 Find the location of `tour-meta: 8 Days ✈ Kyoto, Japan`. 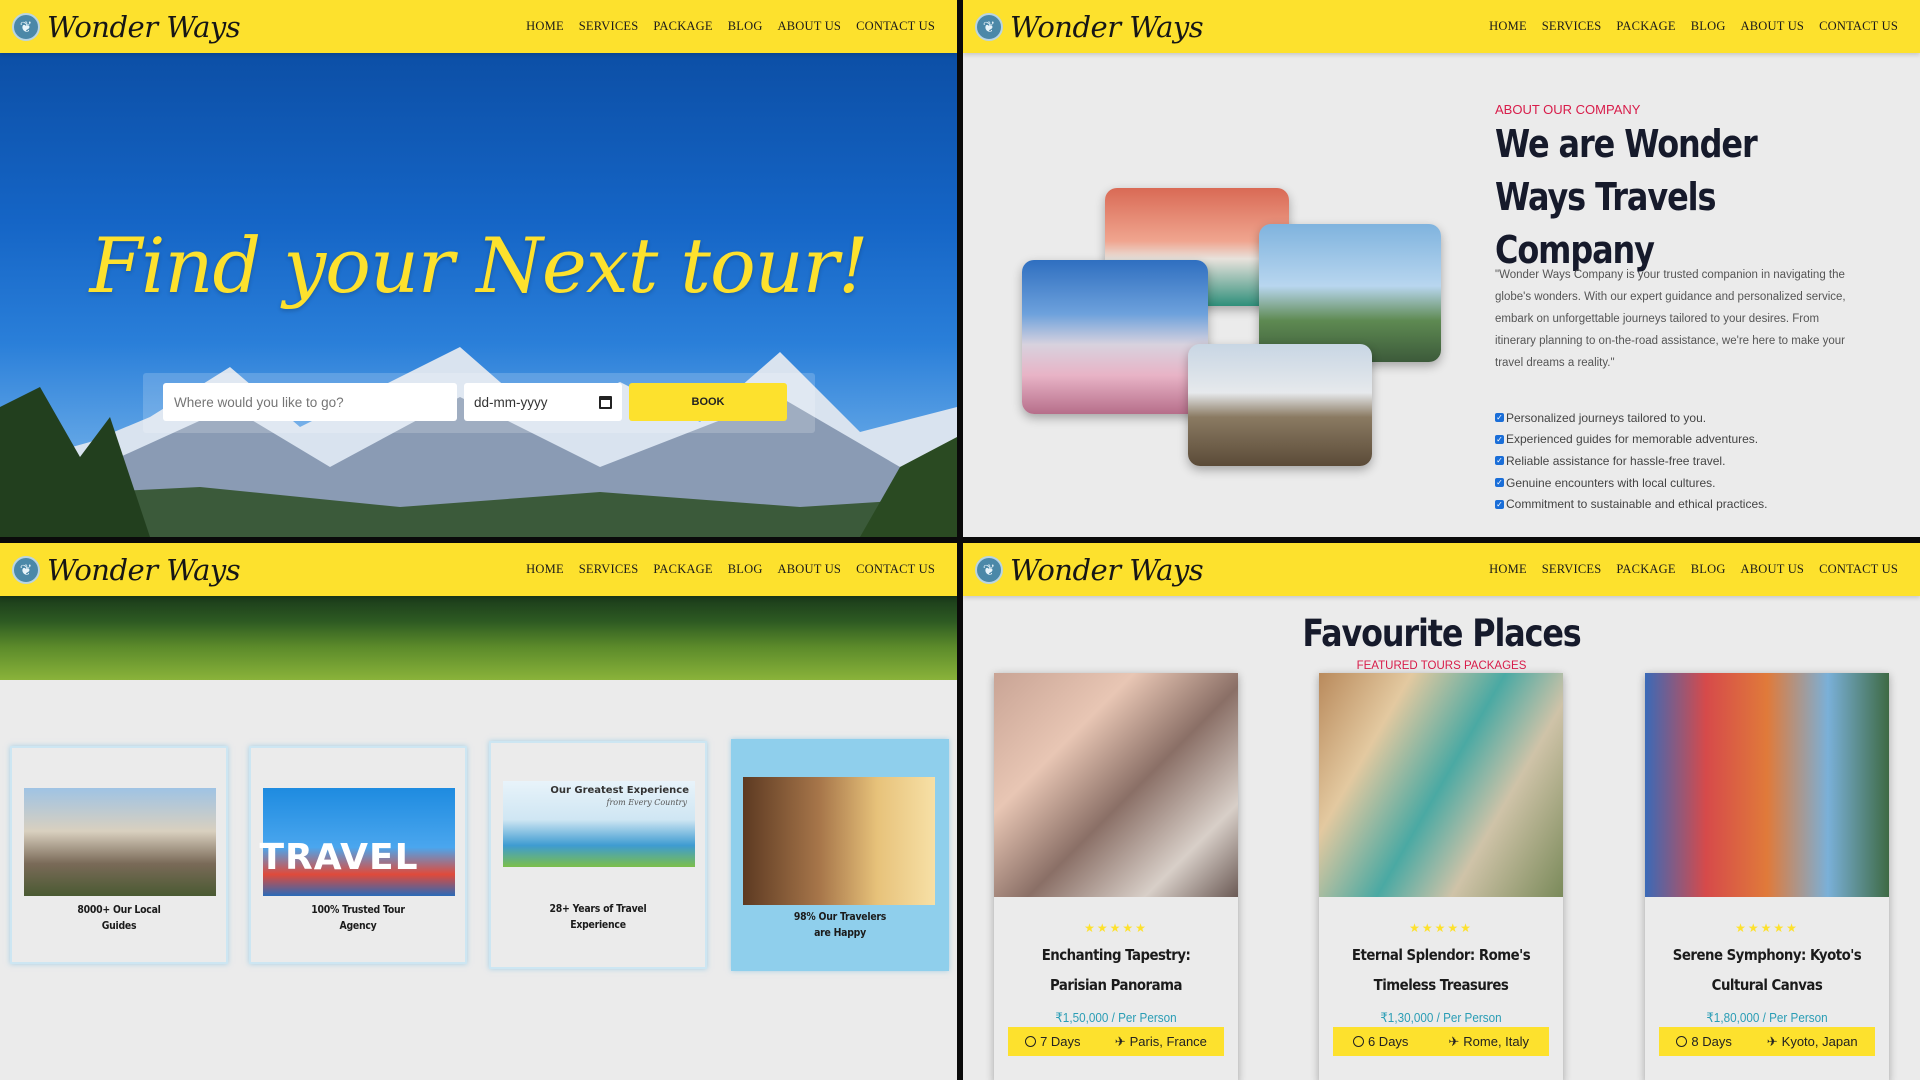

tour-meta: 8 Days ✈ Kyoto, Japan is located at coordinates (1767, 1041).